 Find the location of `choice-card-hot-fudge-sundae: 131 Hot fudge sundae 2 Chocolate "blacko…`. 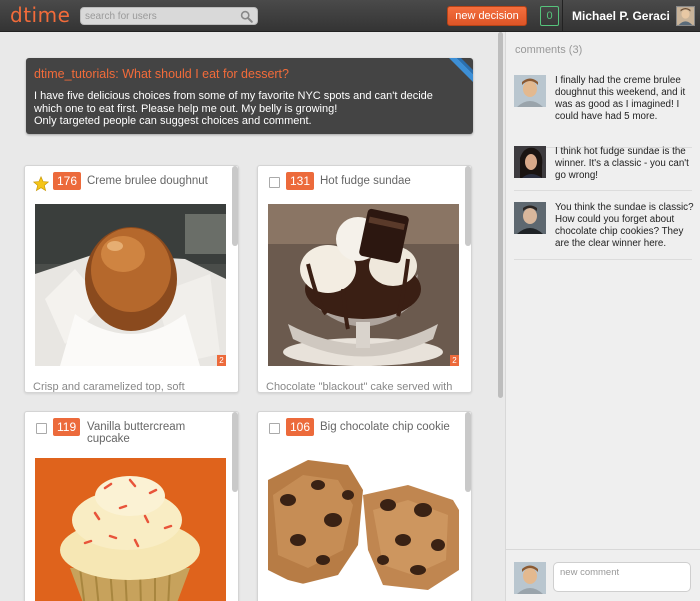

choice-card-hot-fudge-sundae: 131 Hot fudge sundae 2 Chocolate "blacko… is located at coordinates (364, 279).